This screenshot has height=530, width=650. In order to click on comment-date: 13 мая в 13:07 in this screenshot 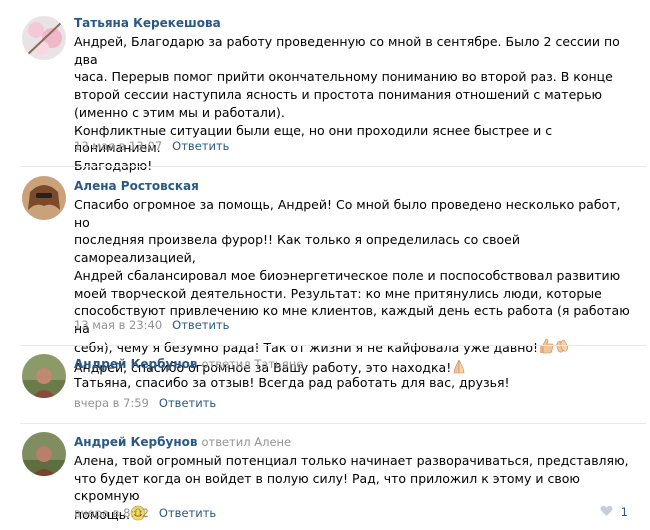, I will do `click(118, 146)`.